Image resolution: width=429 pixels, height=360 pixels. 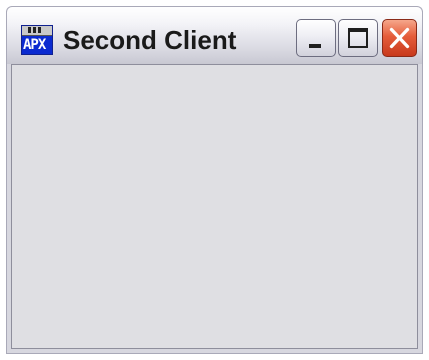 What do you see at coordinates (422, 209) in the screenshot?
I see `window-border-right` at bounding box center [422, 209].